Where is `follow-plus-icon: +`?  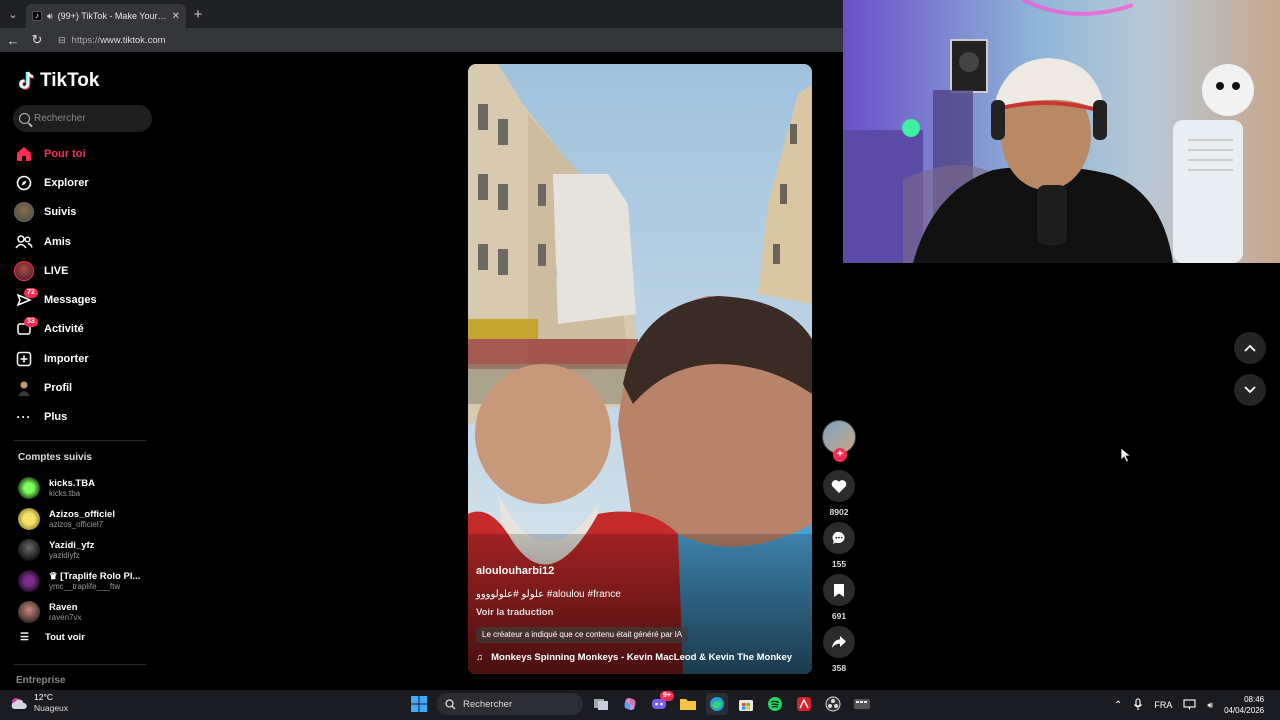 follow-plus-icon: + is located at coordinates (840, 455).